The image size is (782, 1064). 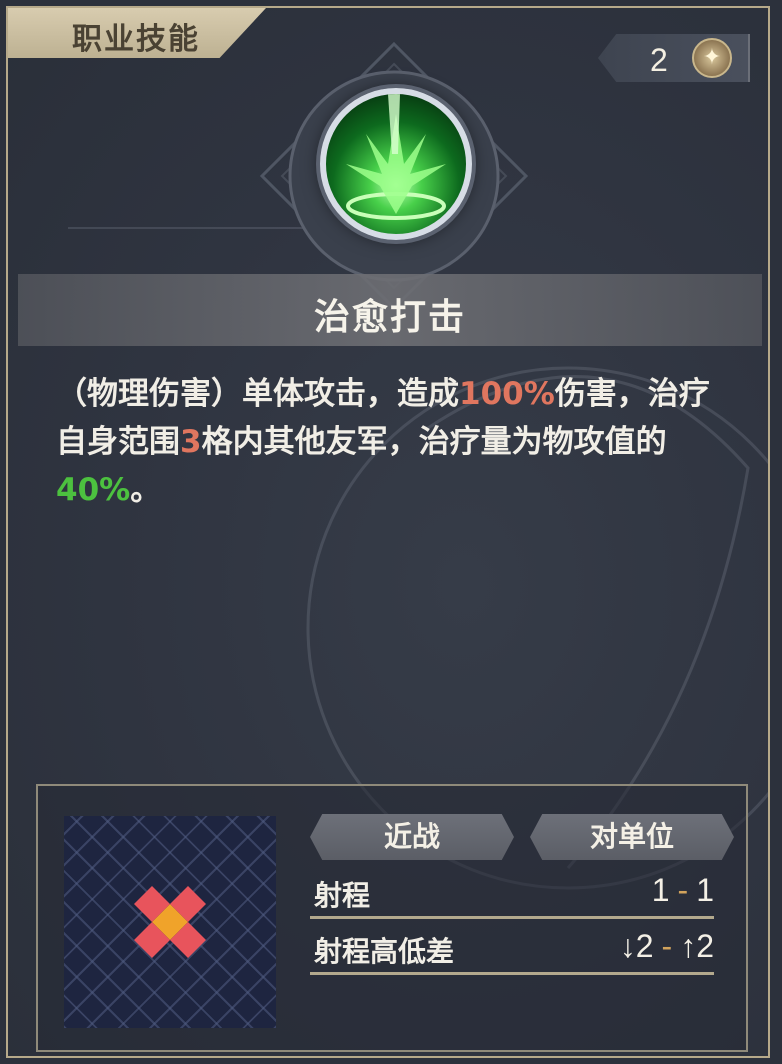 What do you see at coordinates (191, 442) in the screenshot?
I see `heal-range-value: 3` at bounding box center [191, 442].